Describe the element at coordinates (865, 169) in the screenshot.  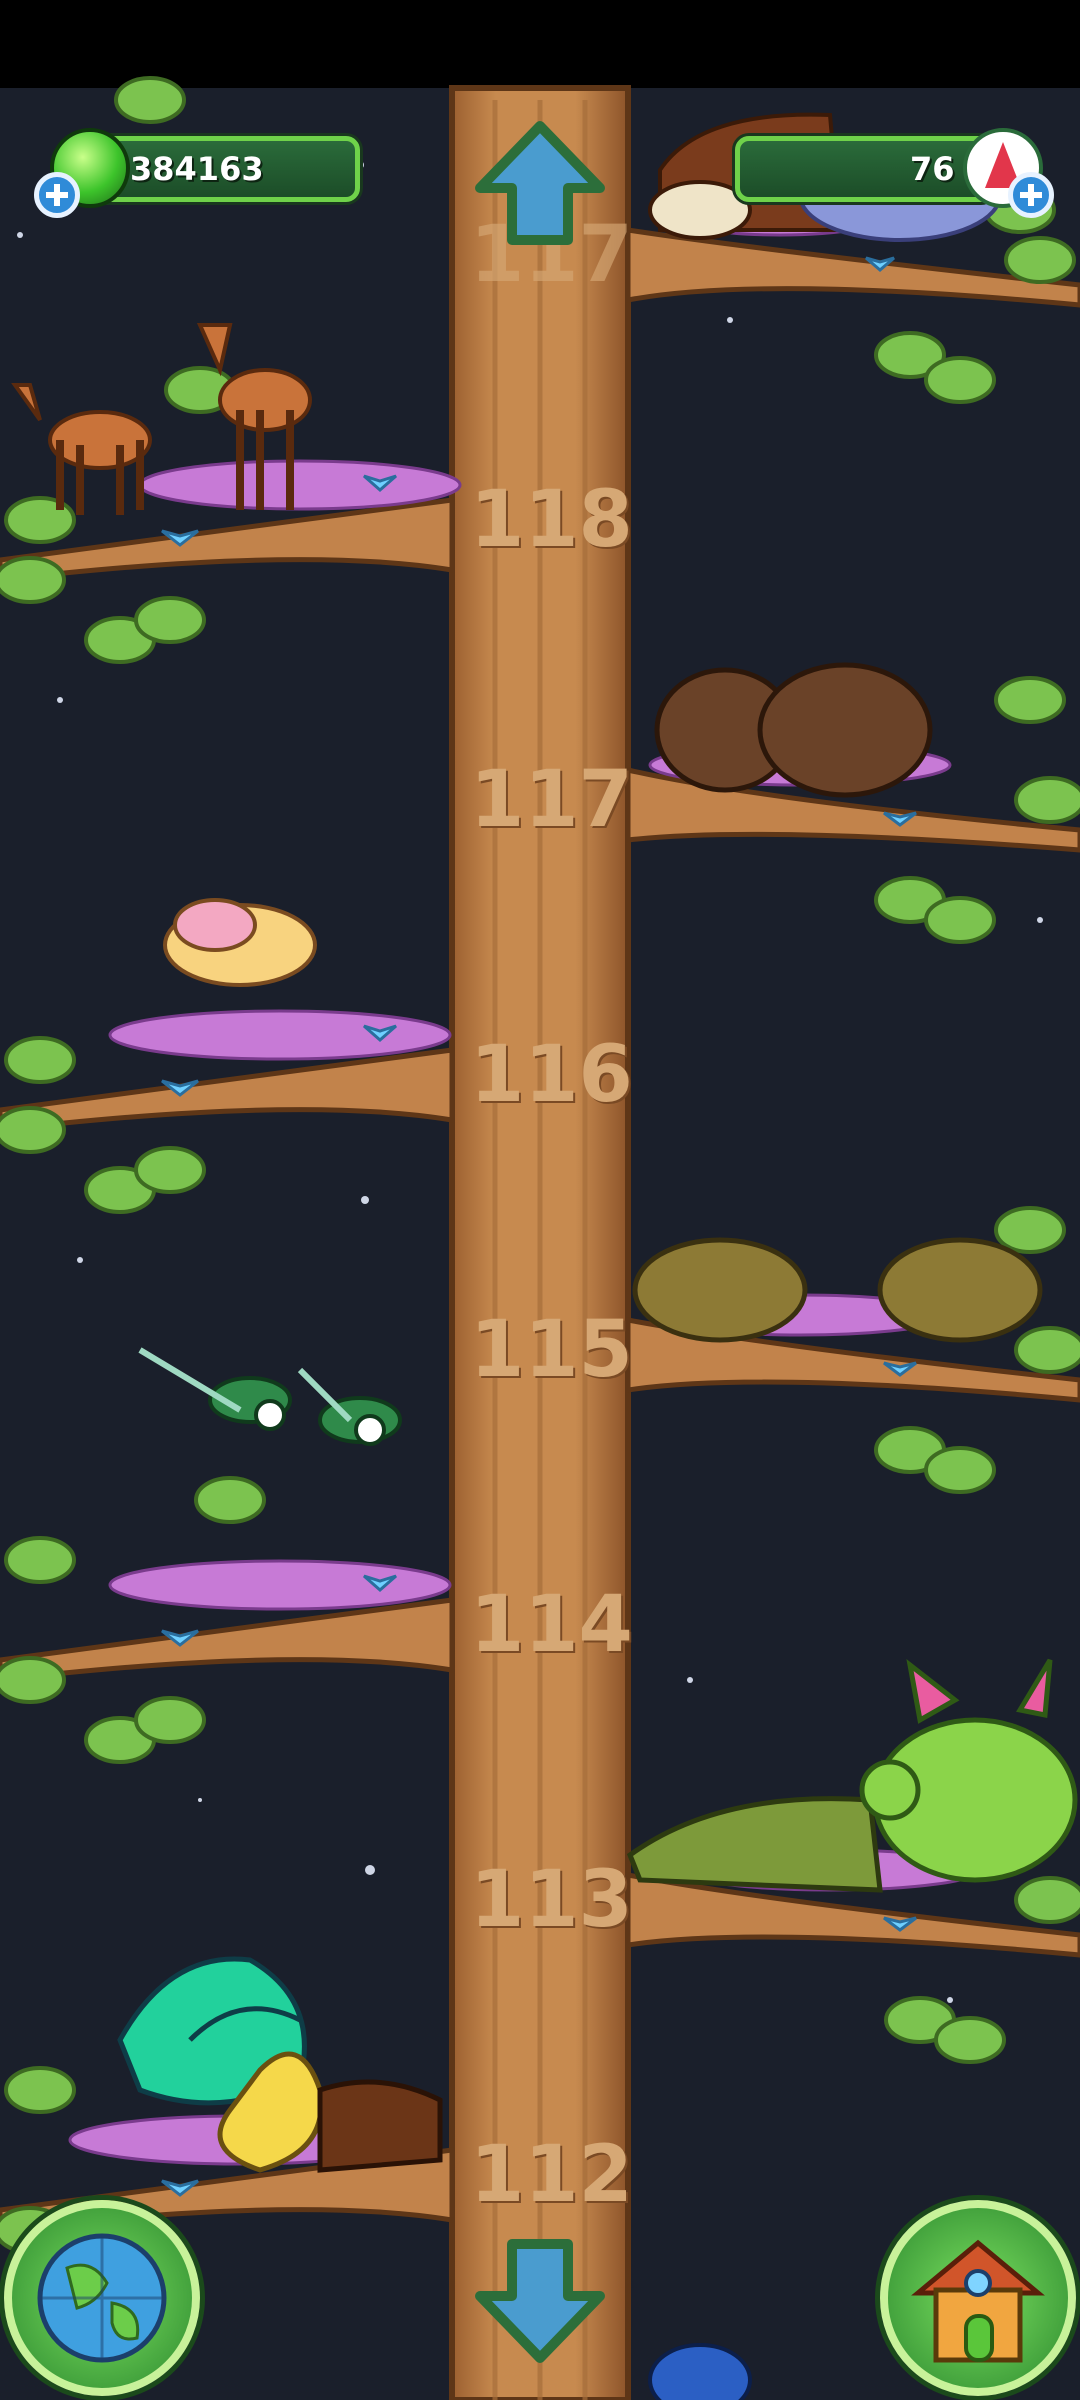
I see `gem-counter-bar` at that location.